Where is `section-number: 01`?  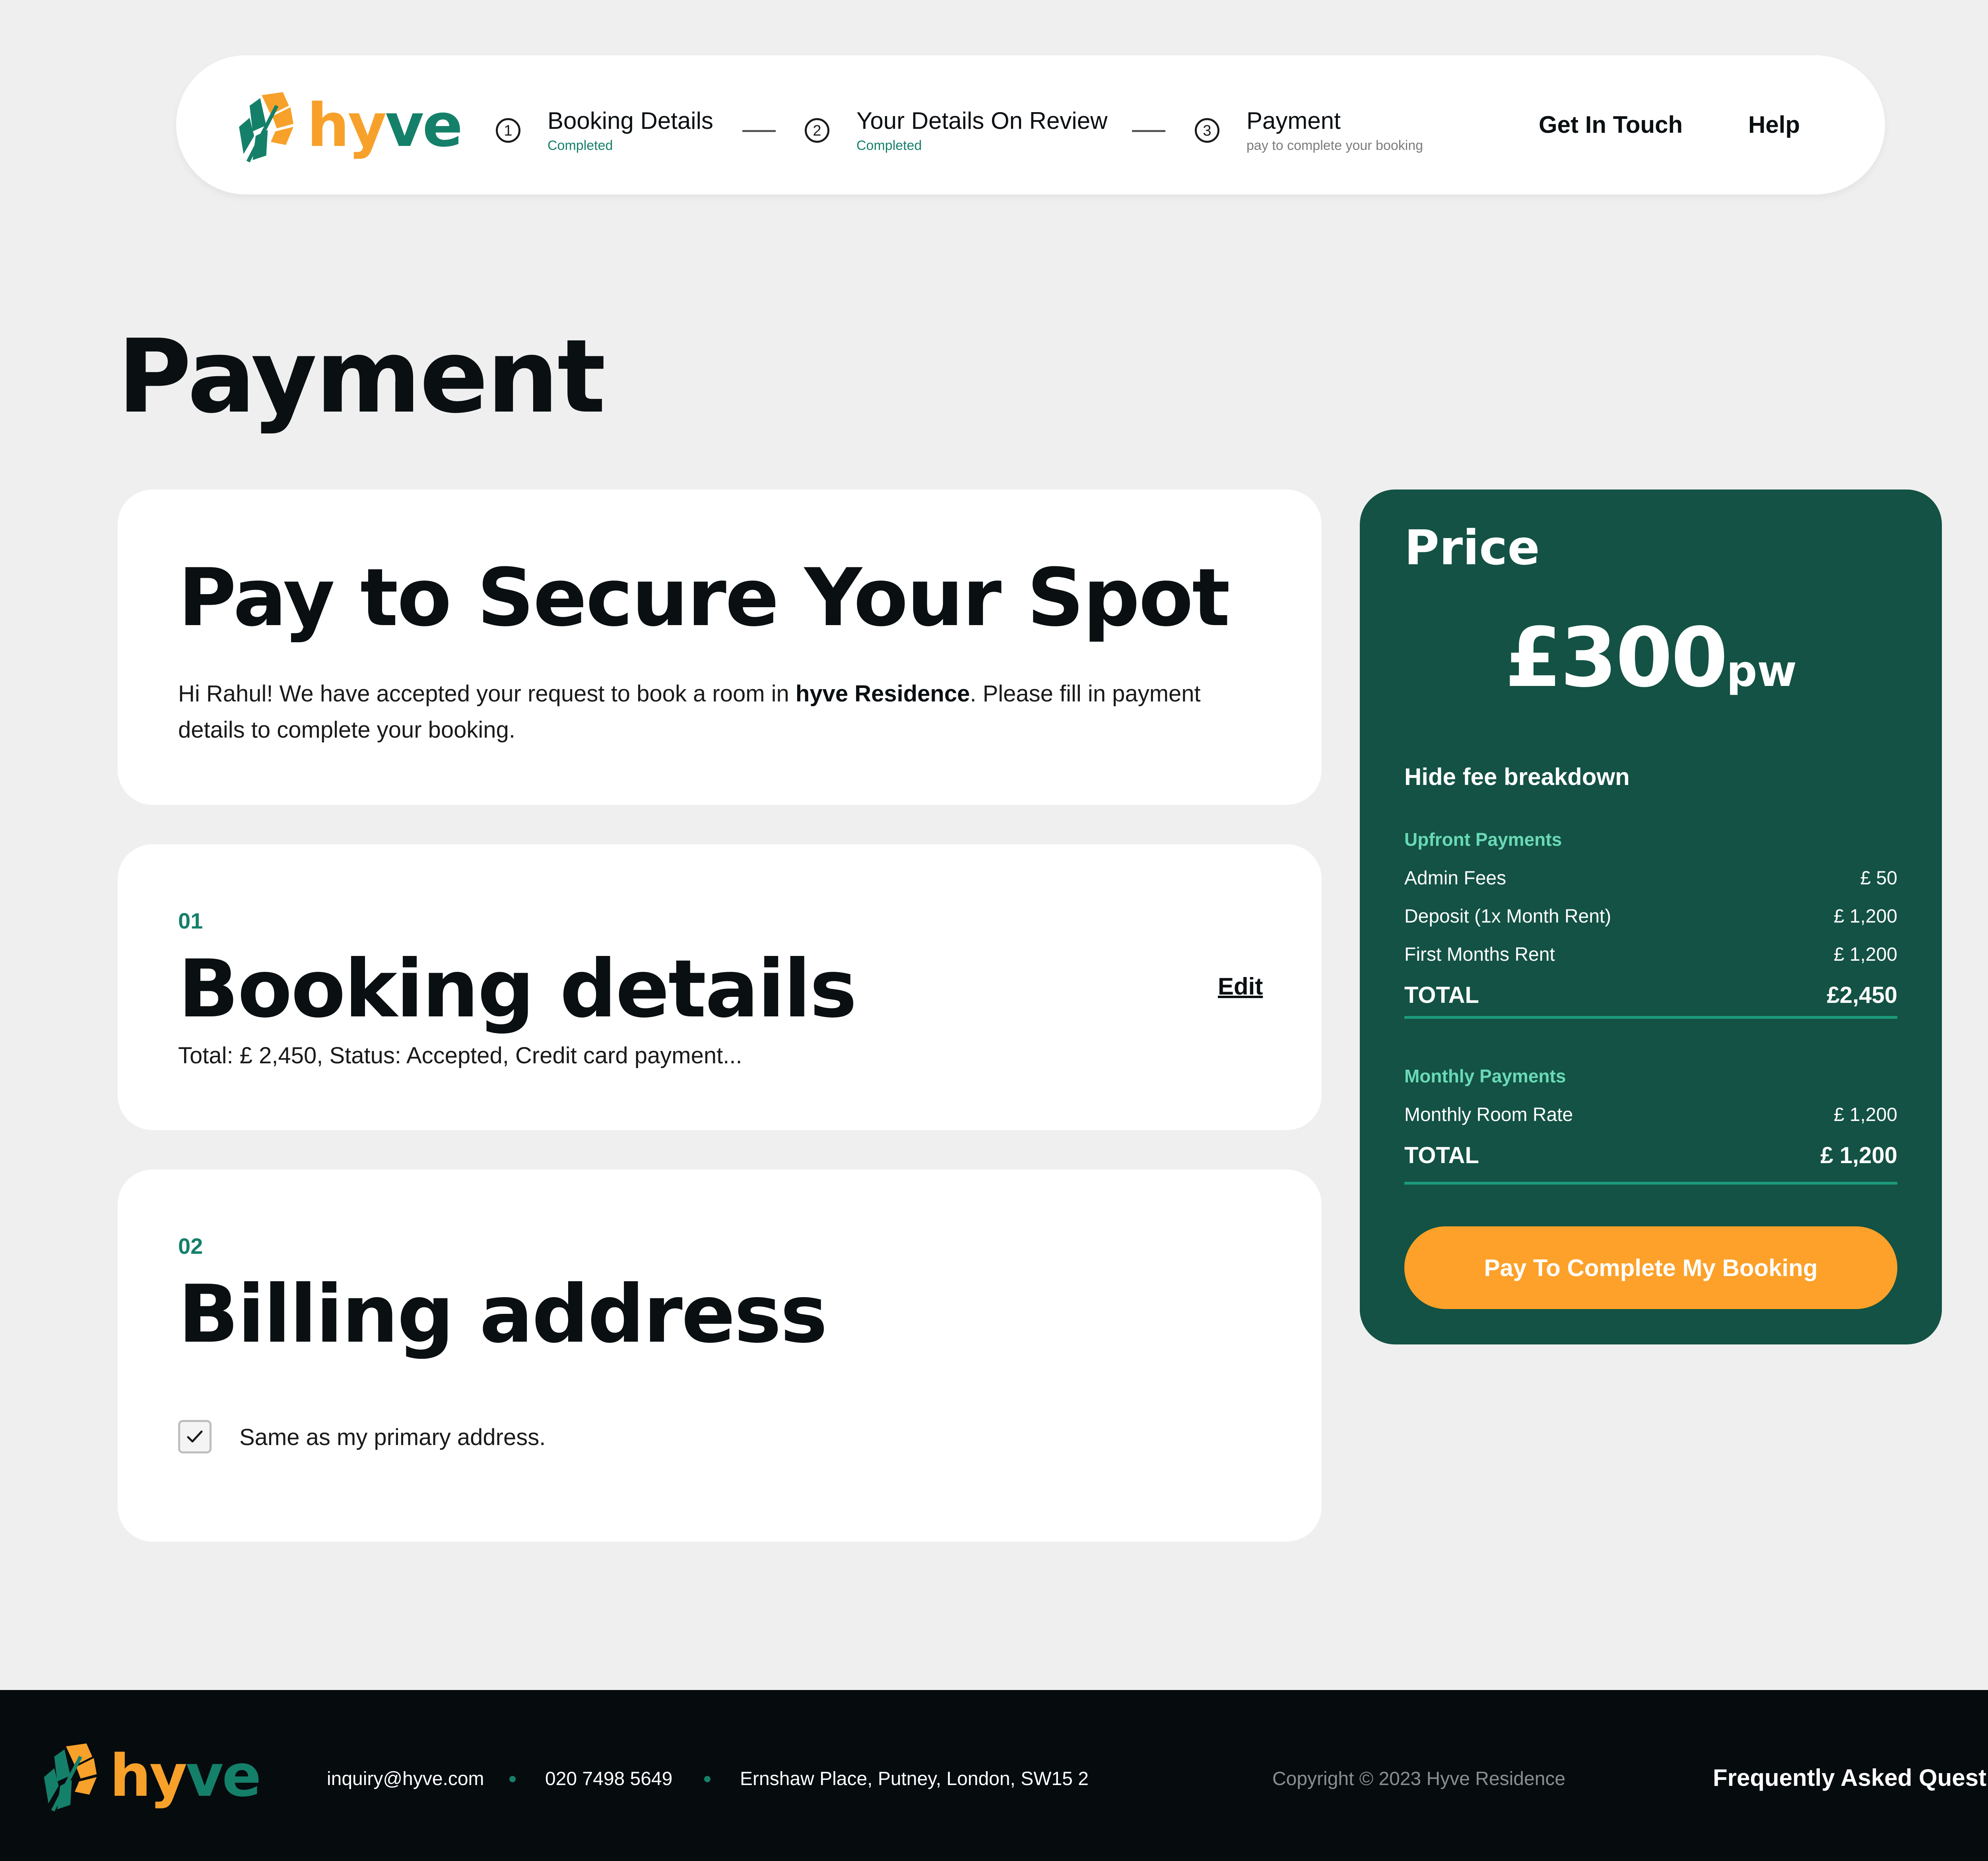 section-number: 01 is located at coordinates (190, 920).